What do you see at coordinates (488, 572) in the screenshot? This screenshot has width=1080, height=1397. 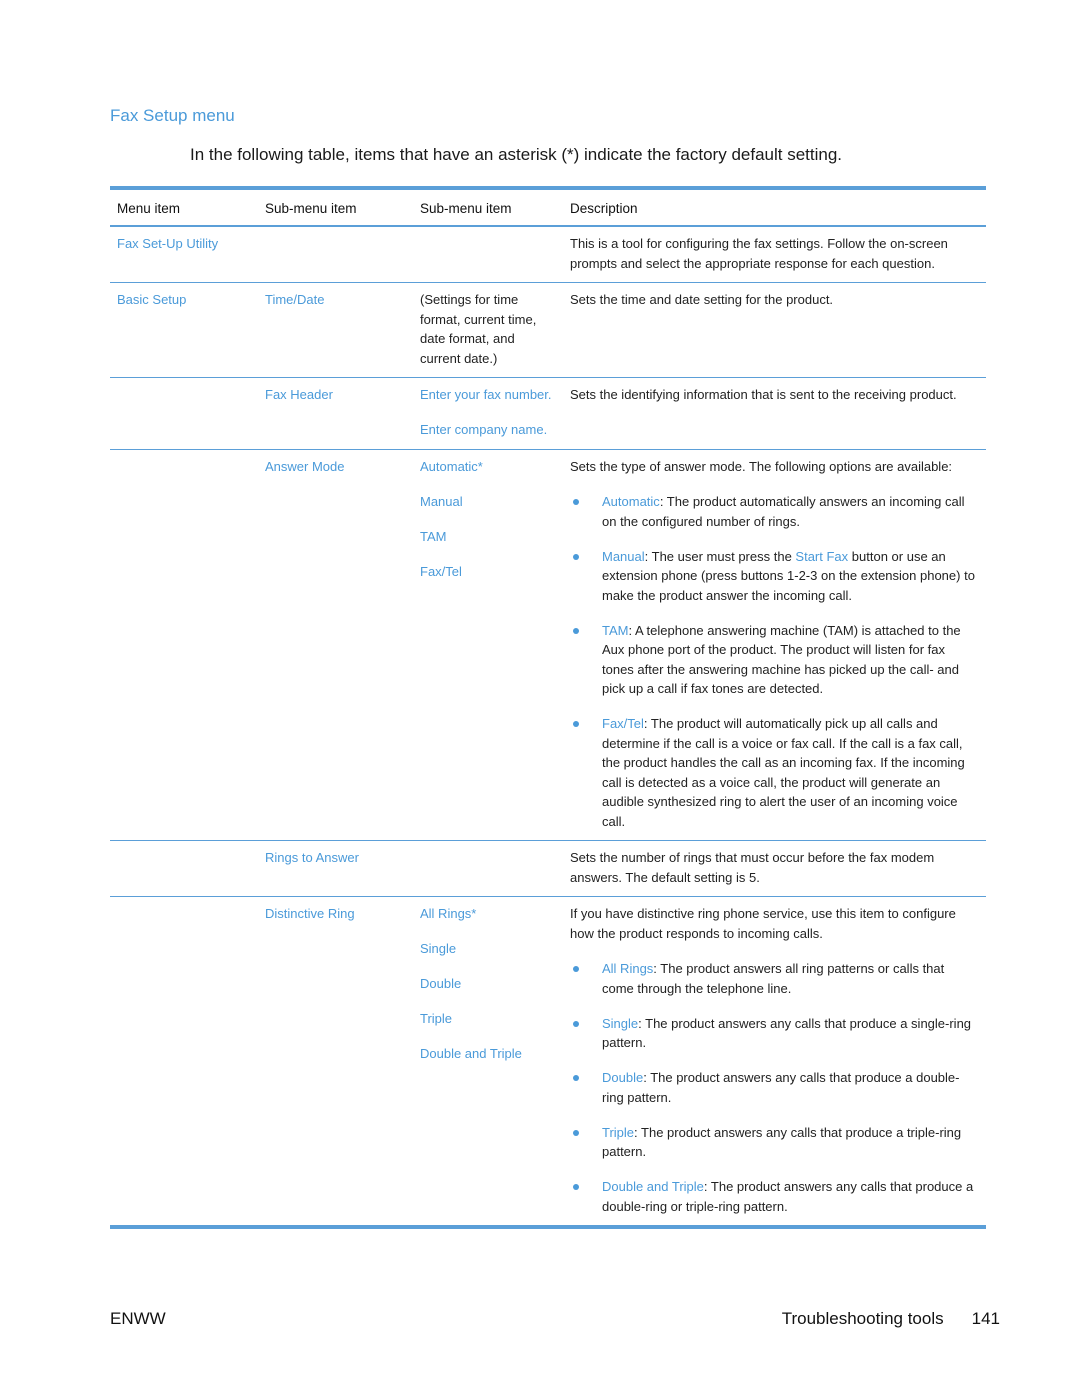 I see `option-fax-tel: Fax/Tel` at bounding box center [488, 572].